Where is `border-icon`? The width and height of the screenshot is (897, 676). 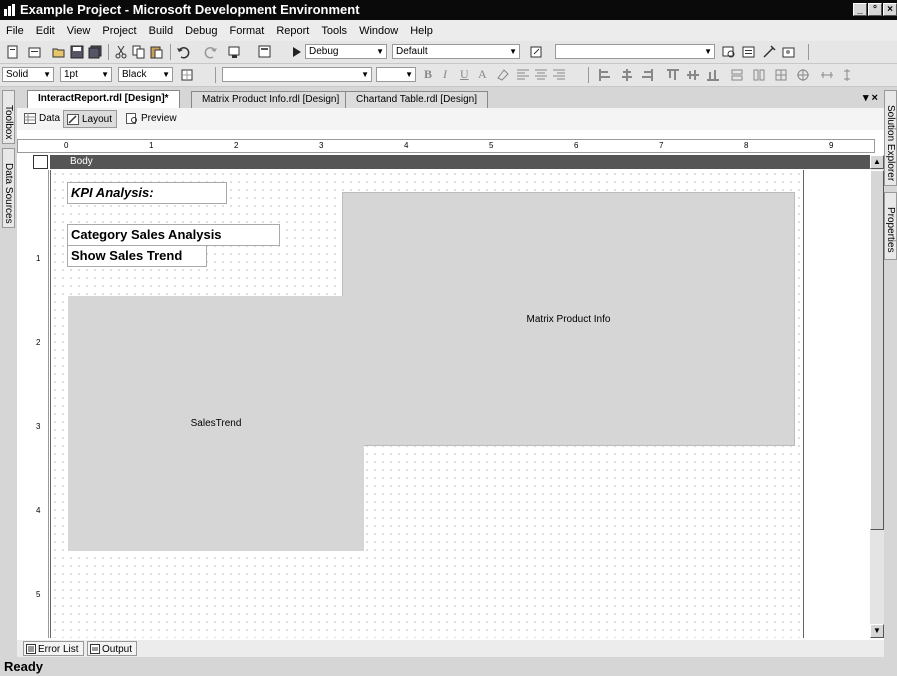
border-icon is located at coordinates (187, 75).